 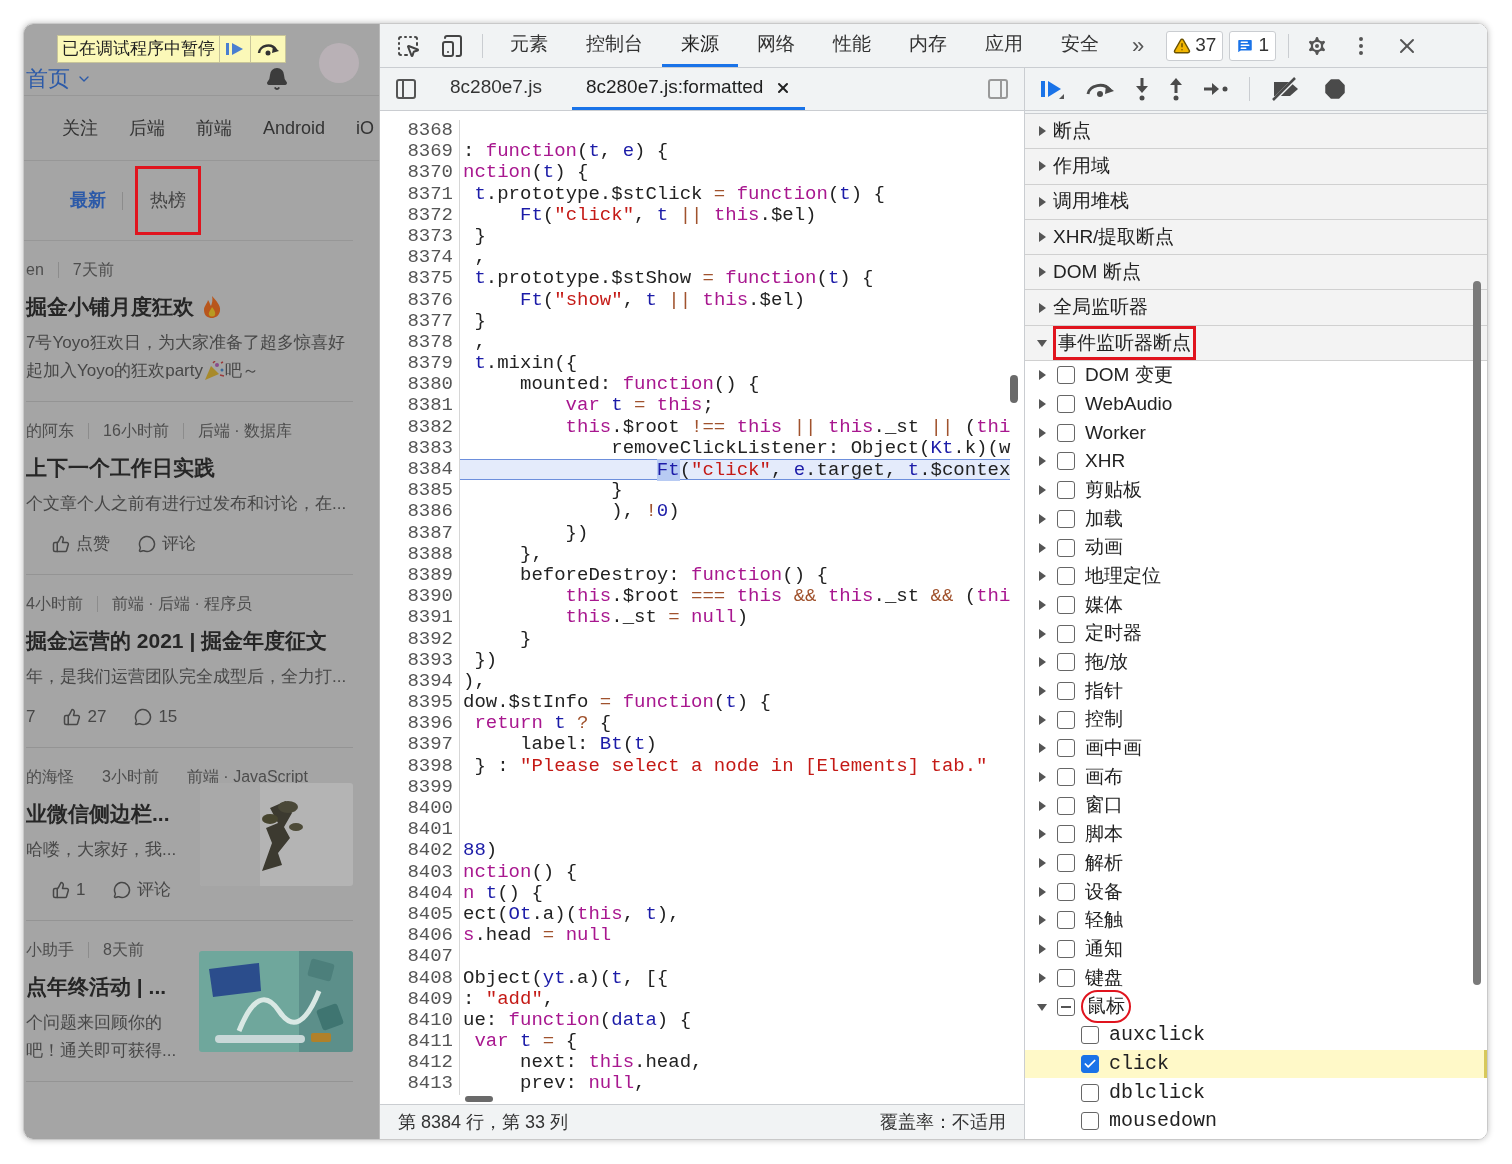 What do you see at coordinates (1105, 461) in the screenshot?
I see `event-category-label: XHR` at bounding box center [1105, 461].